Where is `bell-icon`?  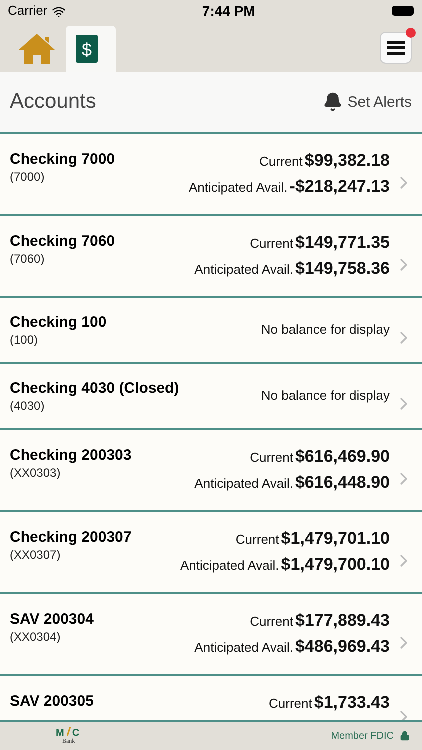
bell-icon is located at coordinates (332, 102).